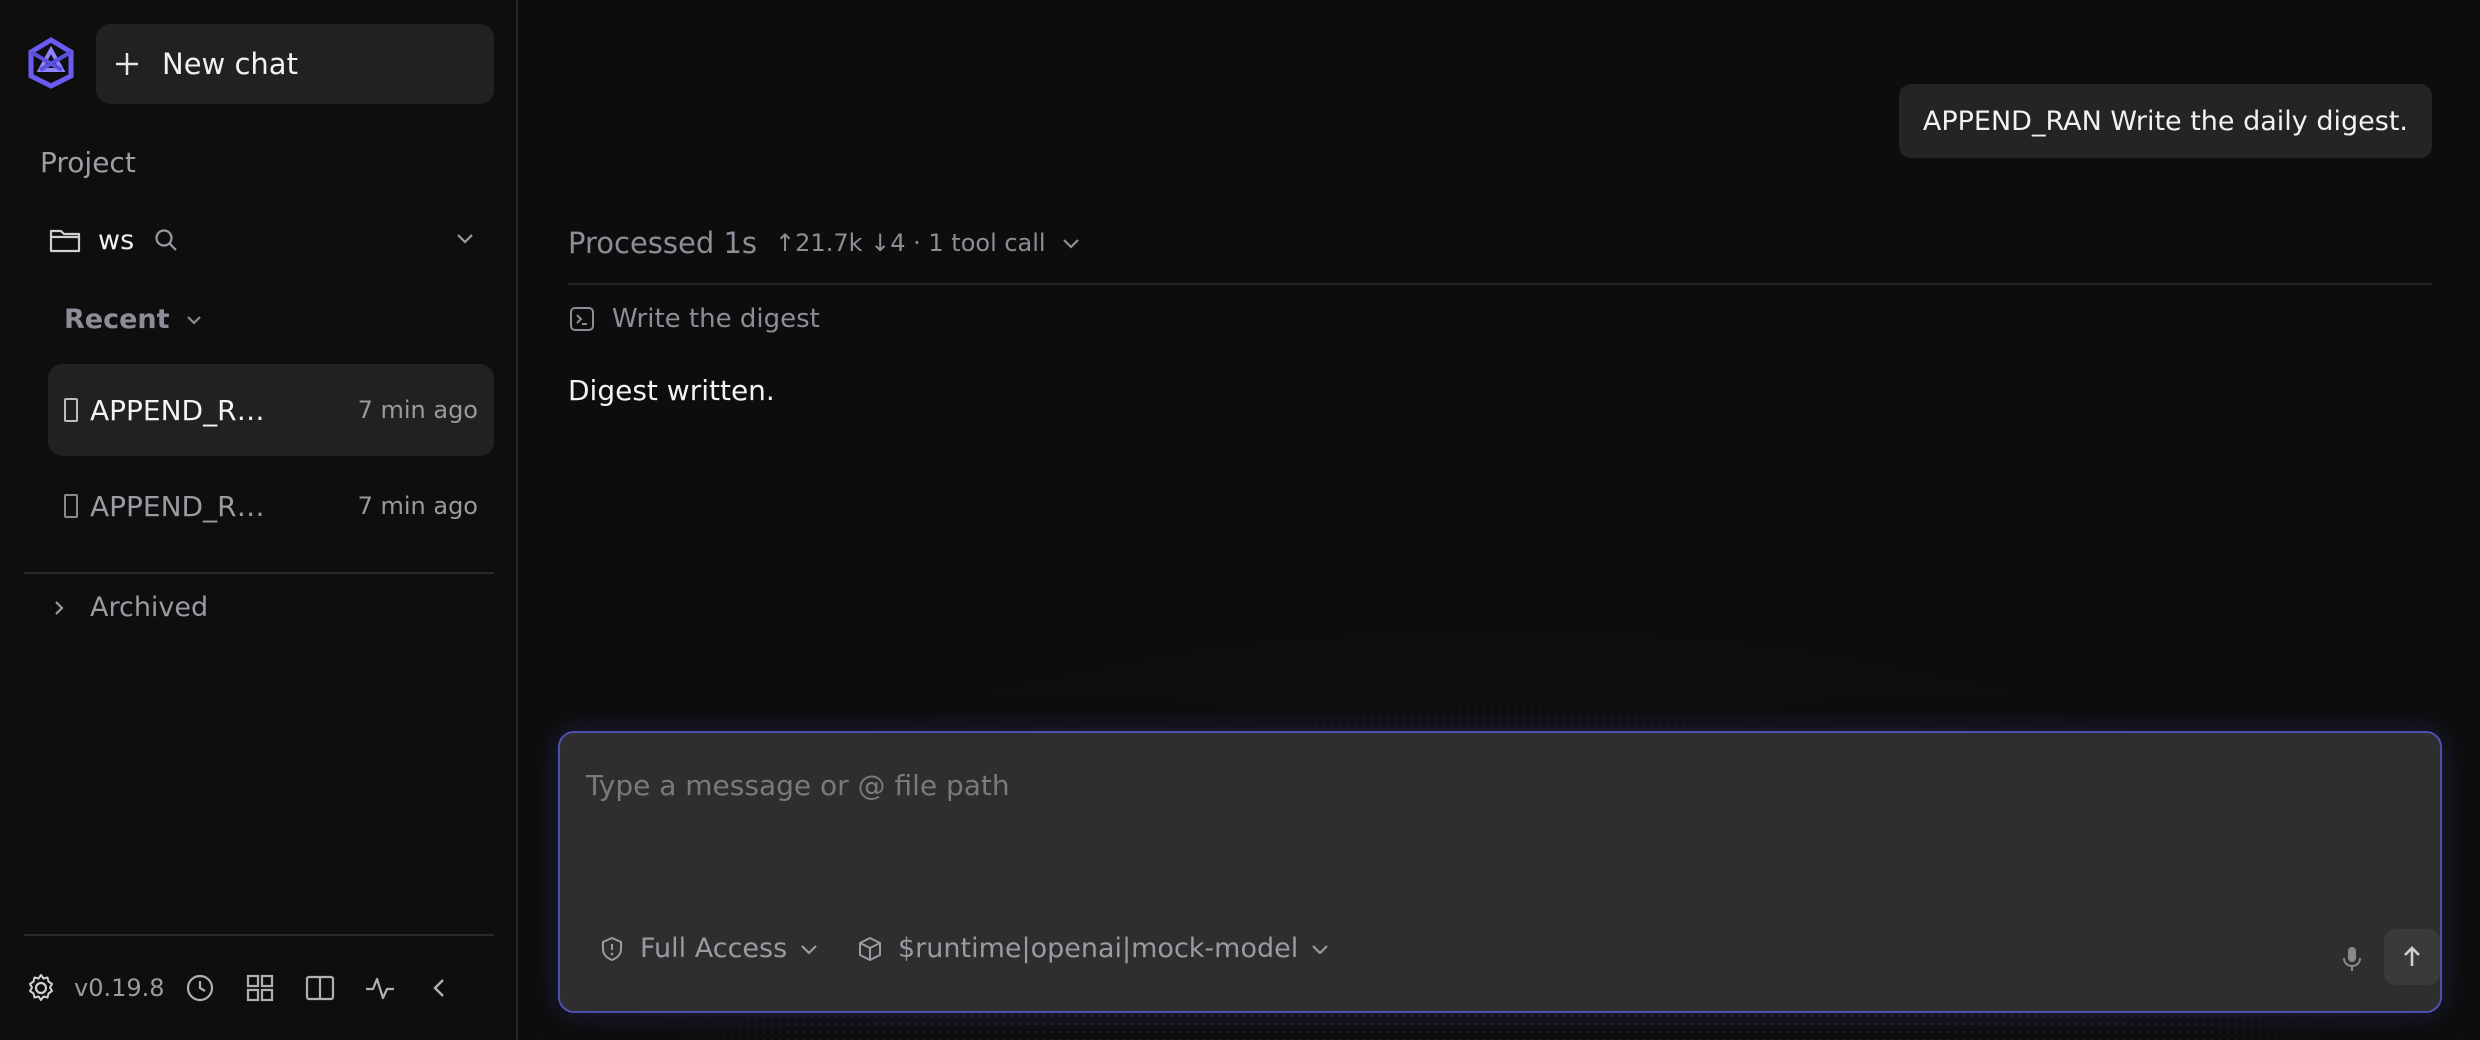  What do you see at coordinates (612, 948) in the screenshot?
I see `shield-icon` at bounding box center [612, 948].